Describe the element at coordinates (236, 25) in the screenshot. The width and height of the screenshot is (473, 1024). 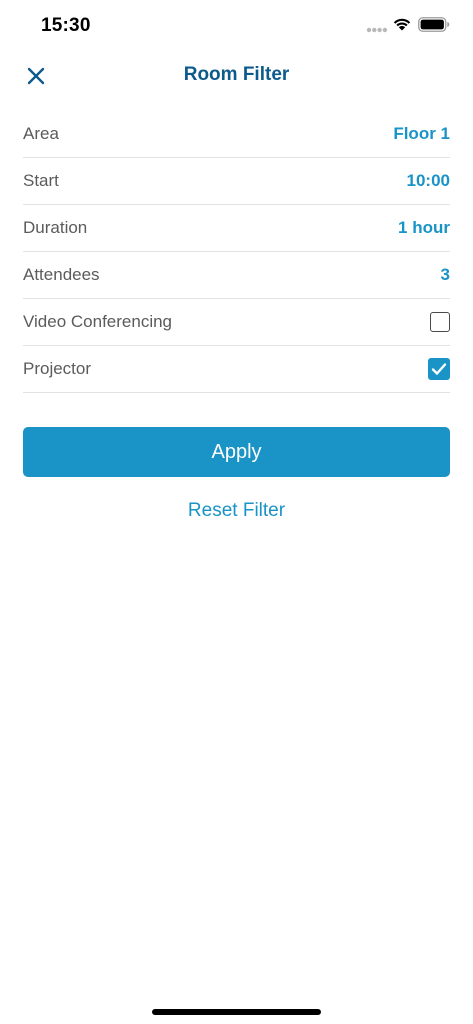
I see `status-bar: 15:30` at that location.